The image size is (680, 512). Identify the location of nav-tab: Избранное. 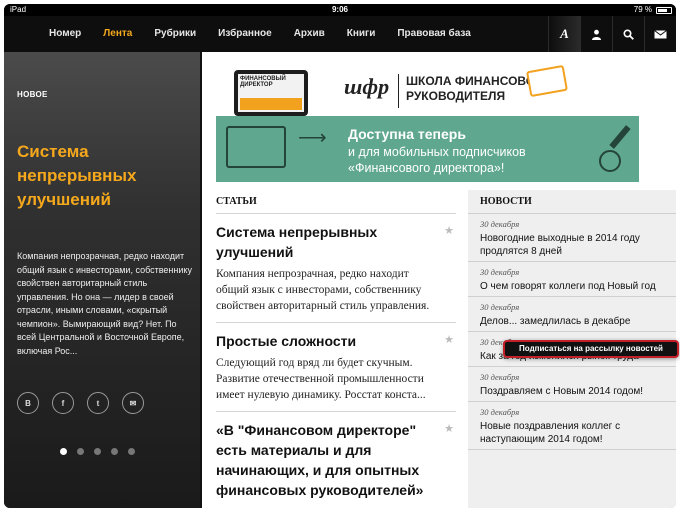
(245, 34).